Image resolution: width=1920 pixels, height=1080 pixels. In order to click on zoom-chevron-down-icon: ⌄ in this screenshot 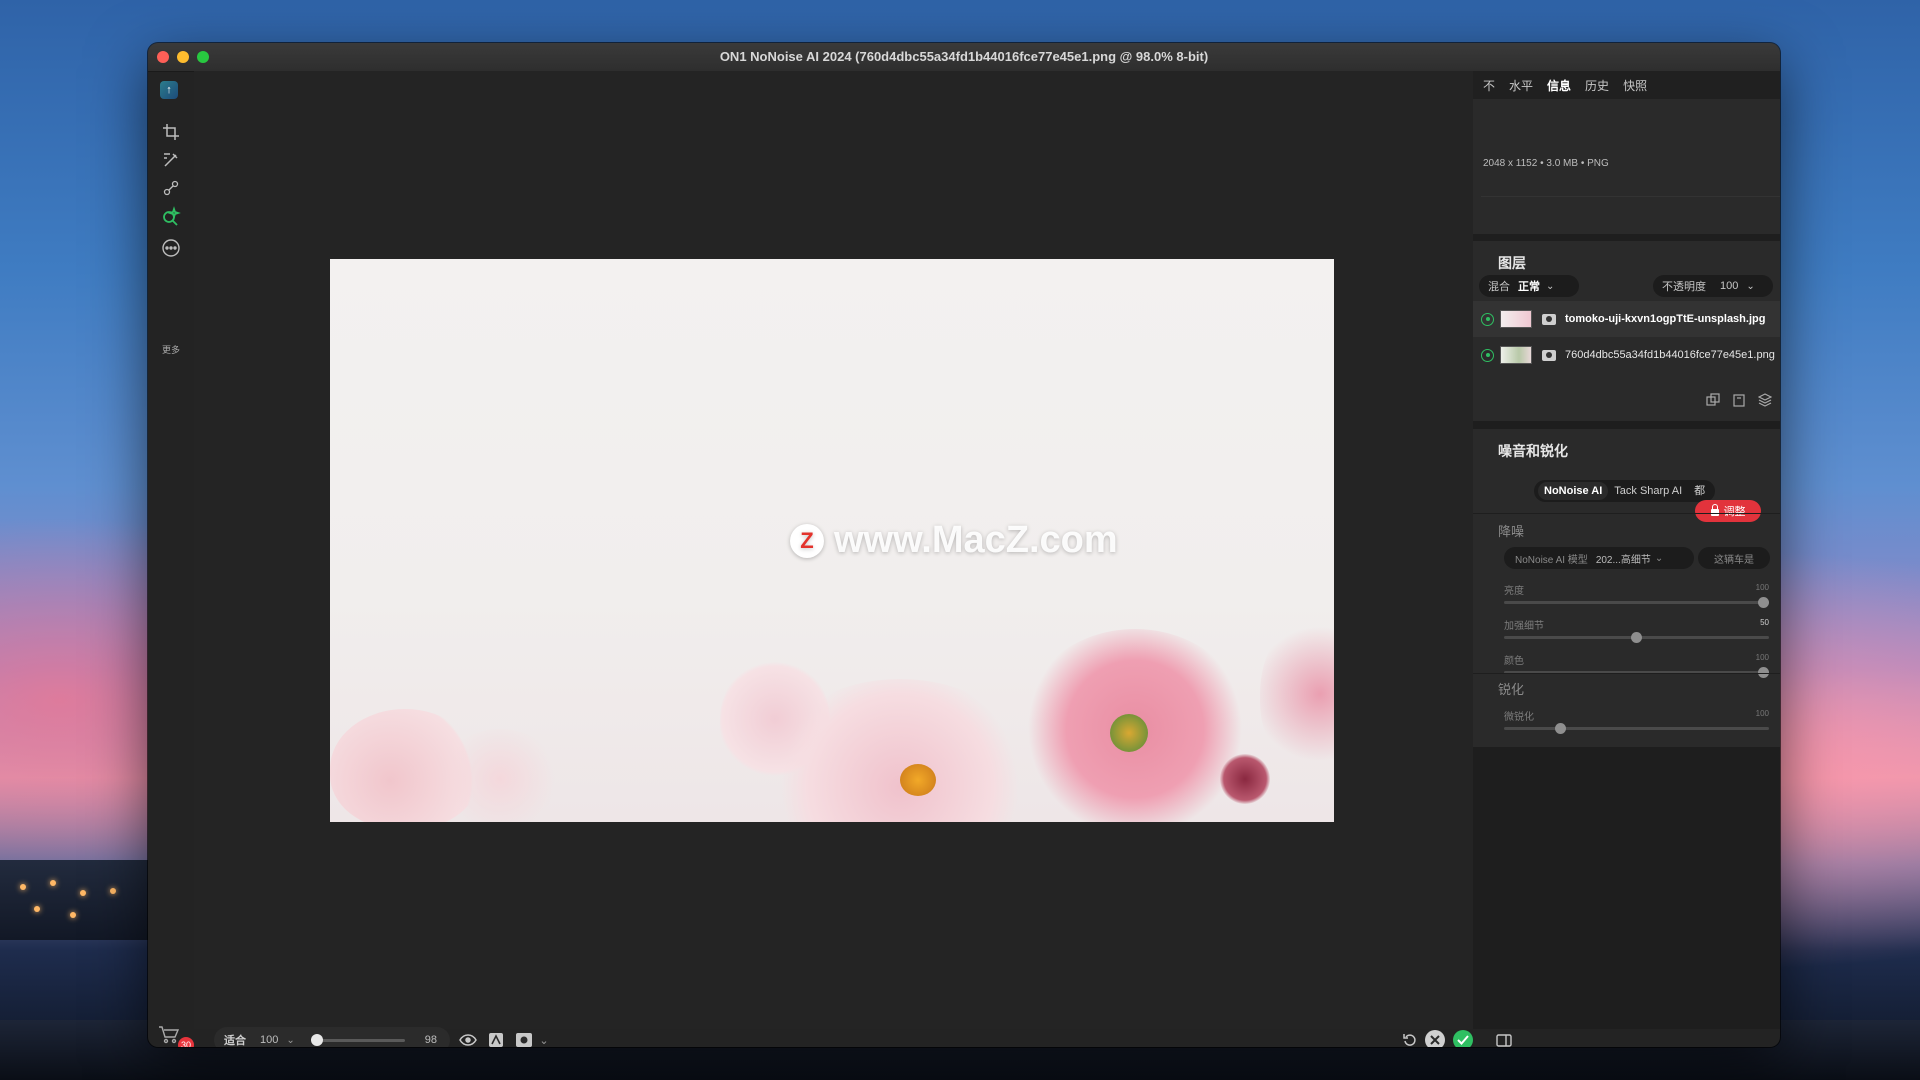, I will do `click(290, 1040)`.